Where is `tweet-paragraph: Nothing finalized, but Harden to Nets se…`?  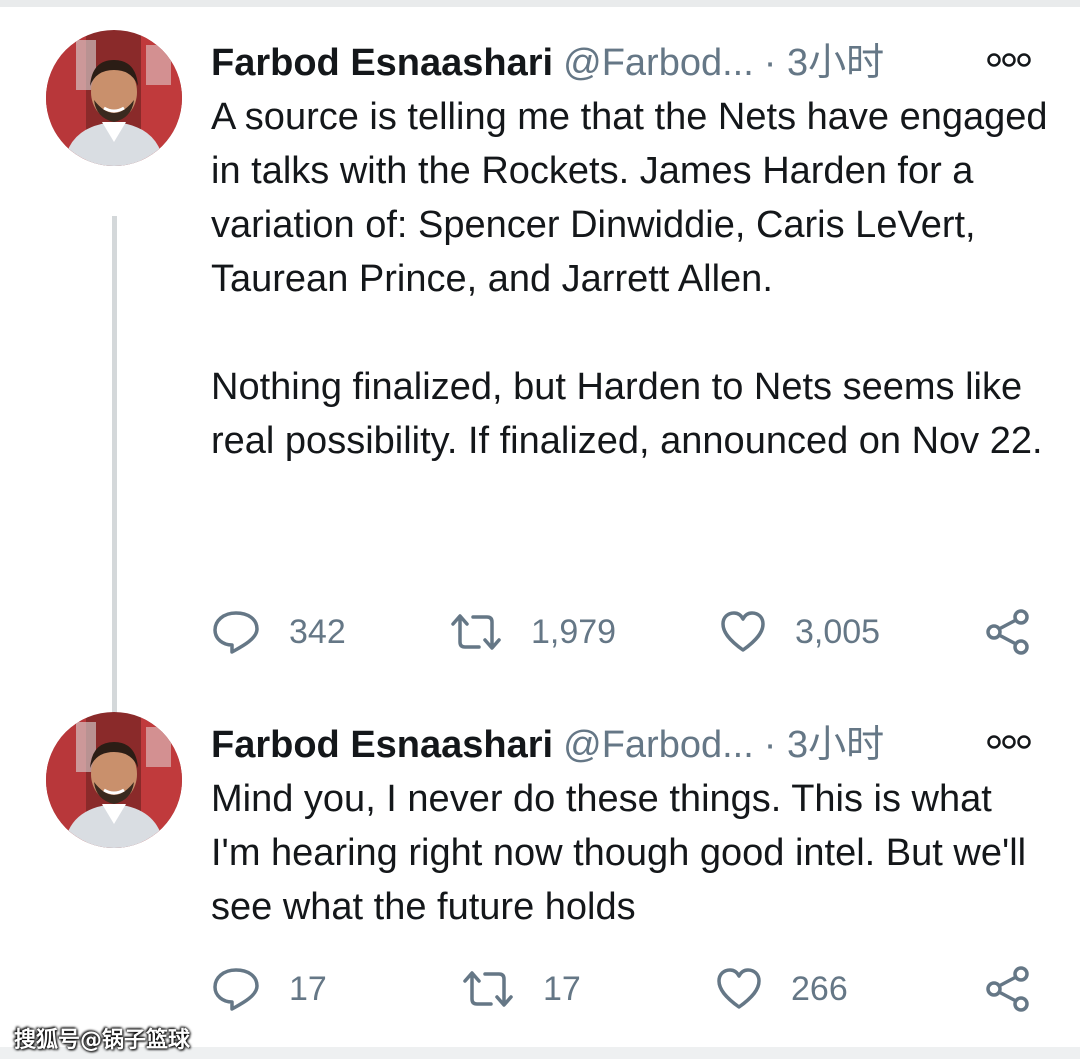
tweet-paragraph: Nothing finalized, but Harden to Nets se… is located at coordinates (627, 414).